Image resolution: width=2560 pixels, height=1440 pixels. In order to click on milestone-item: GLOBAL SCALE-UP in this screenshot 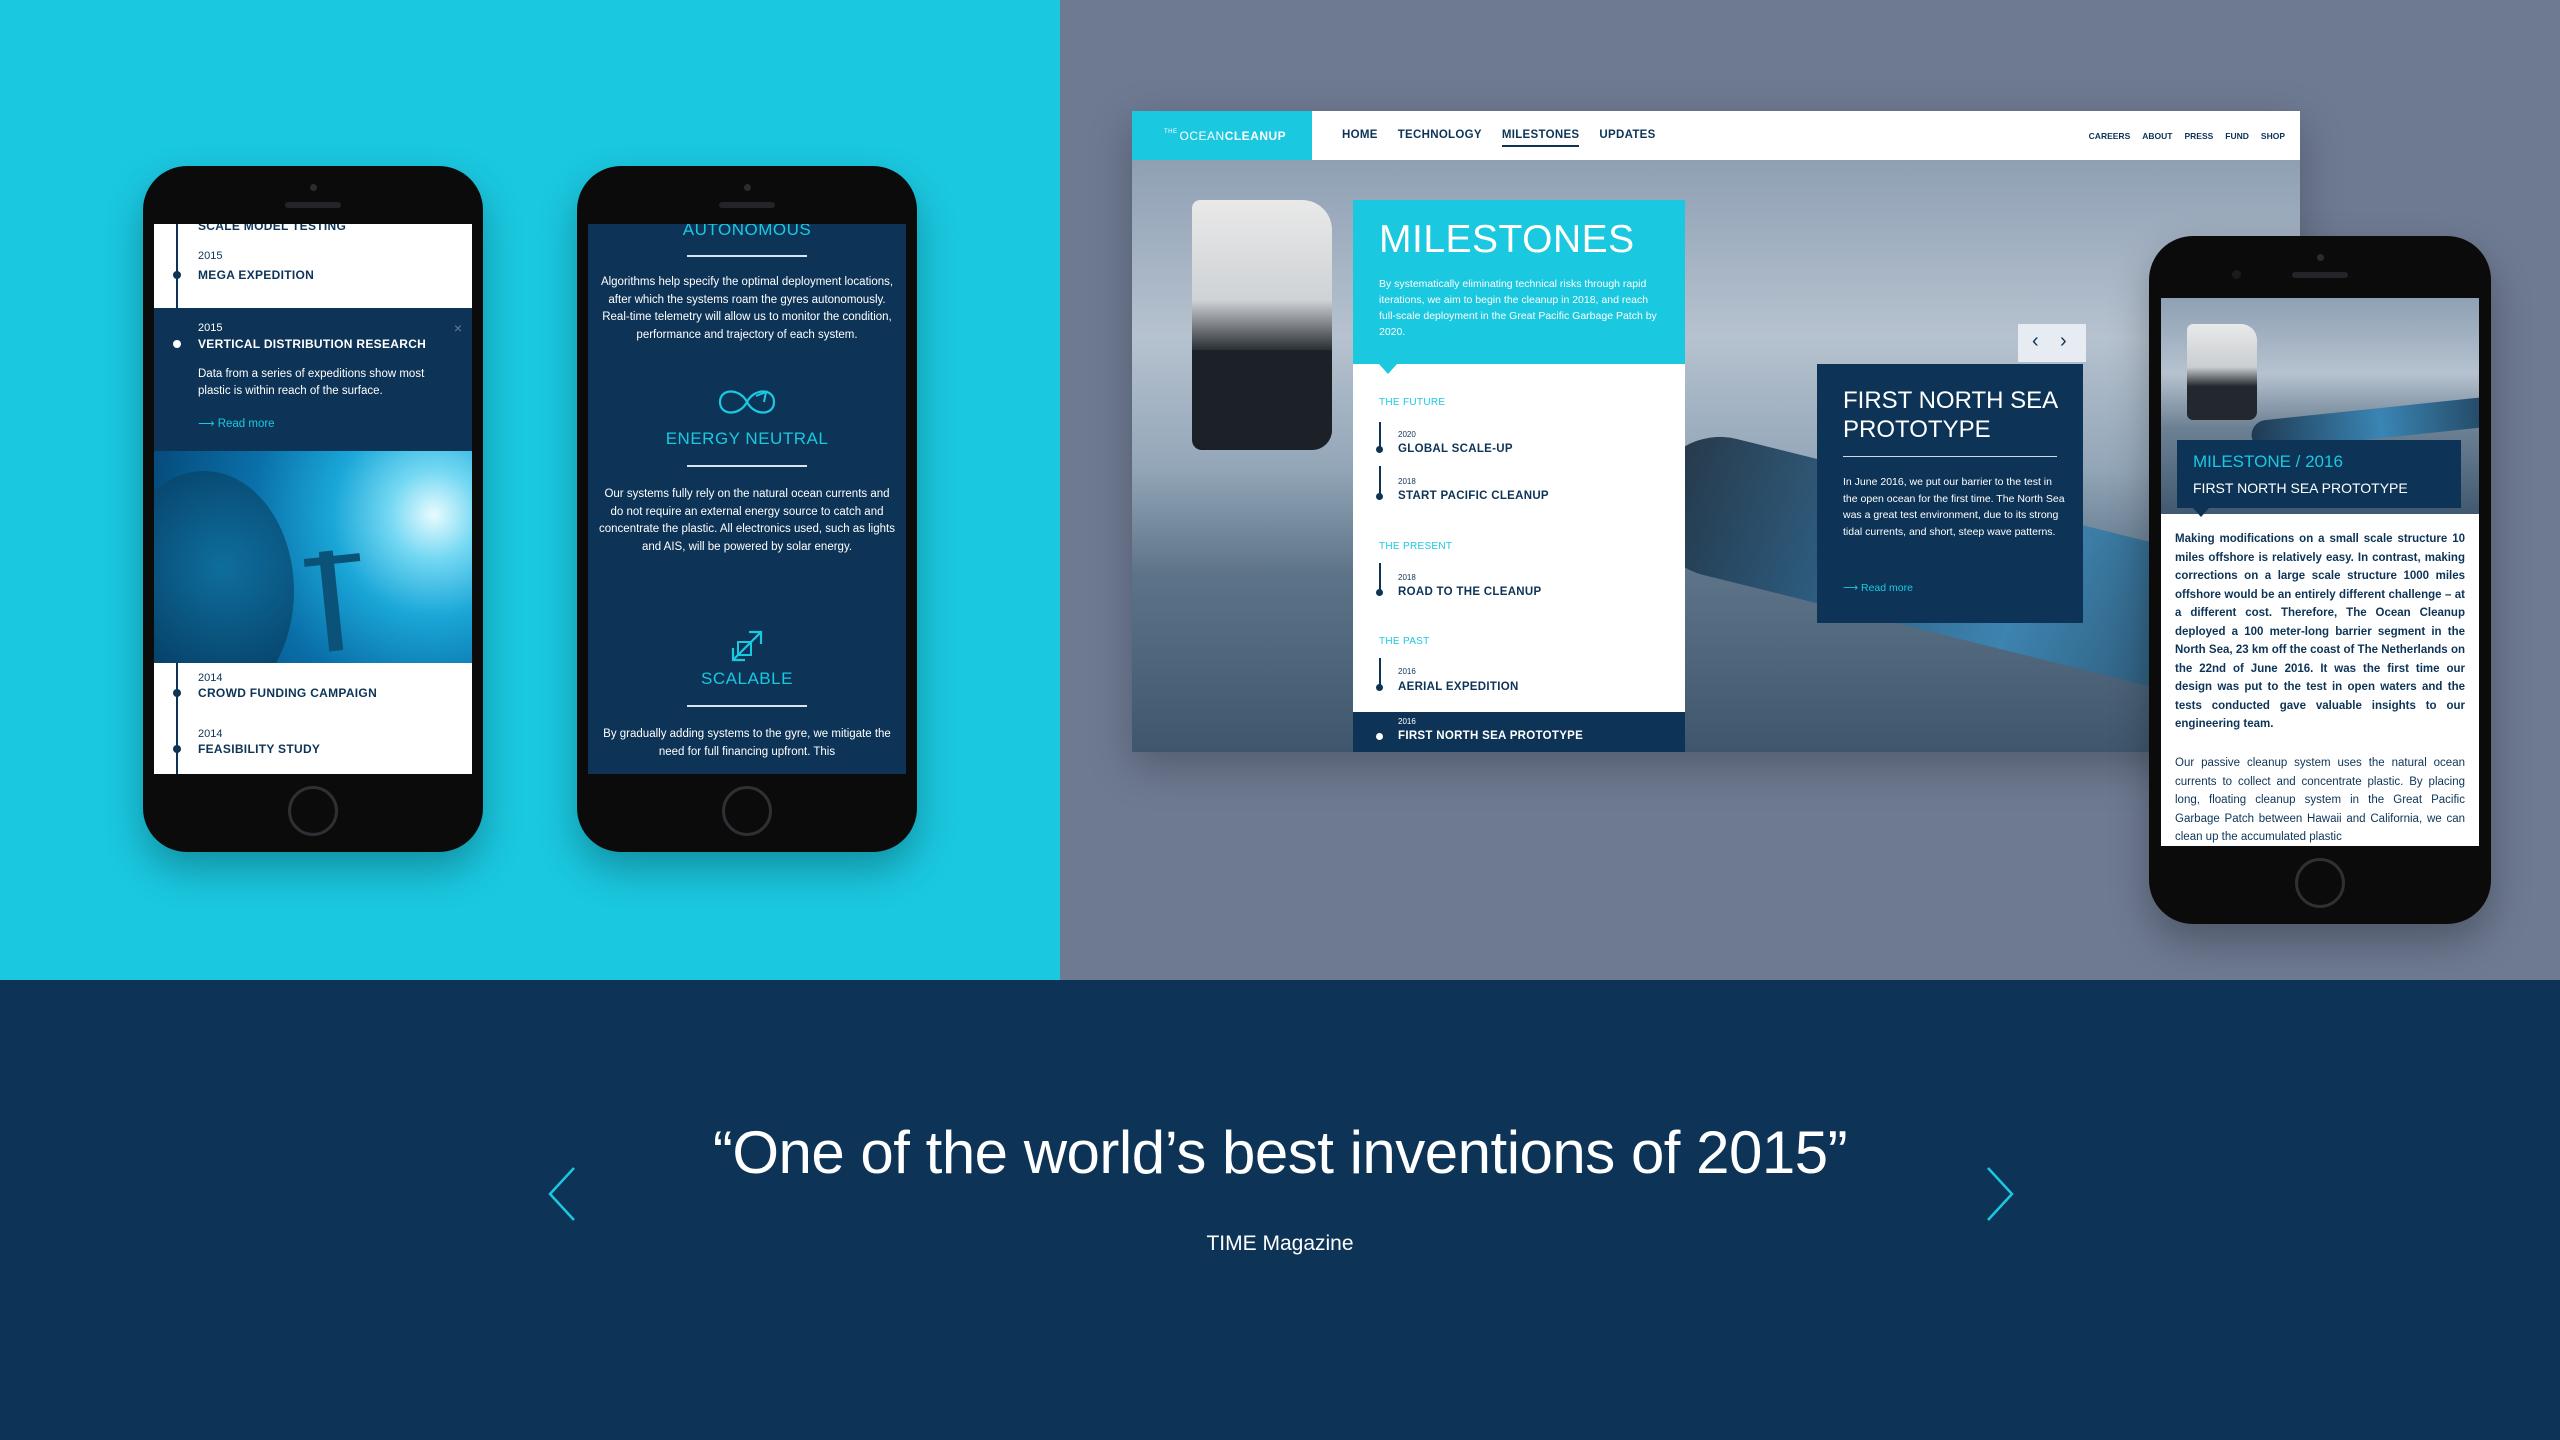, I will do `click(1455, 449)`.